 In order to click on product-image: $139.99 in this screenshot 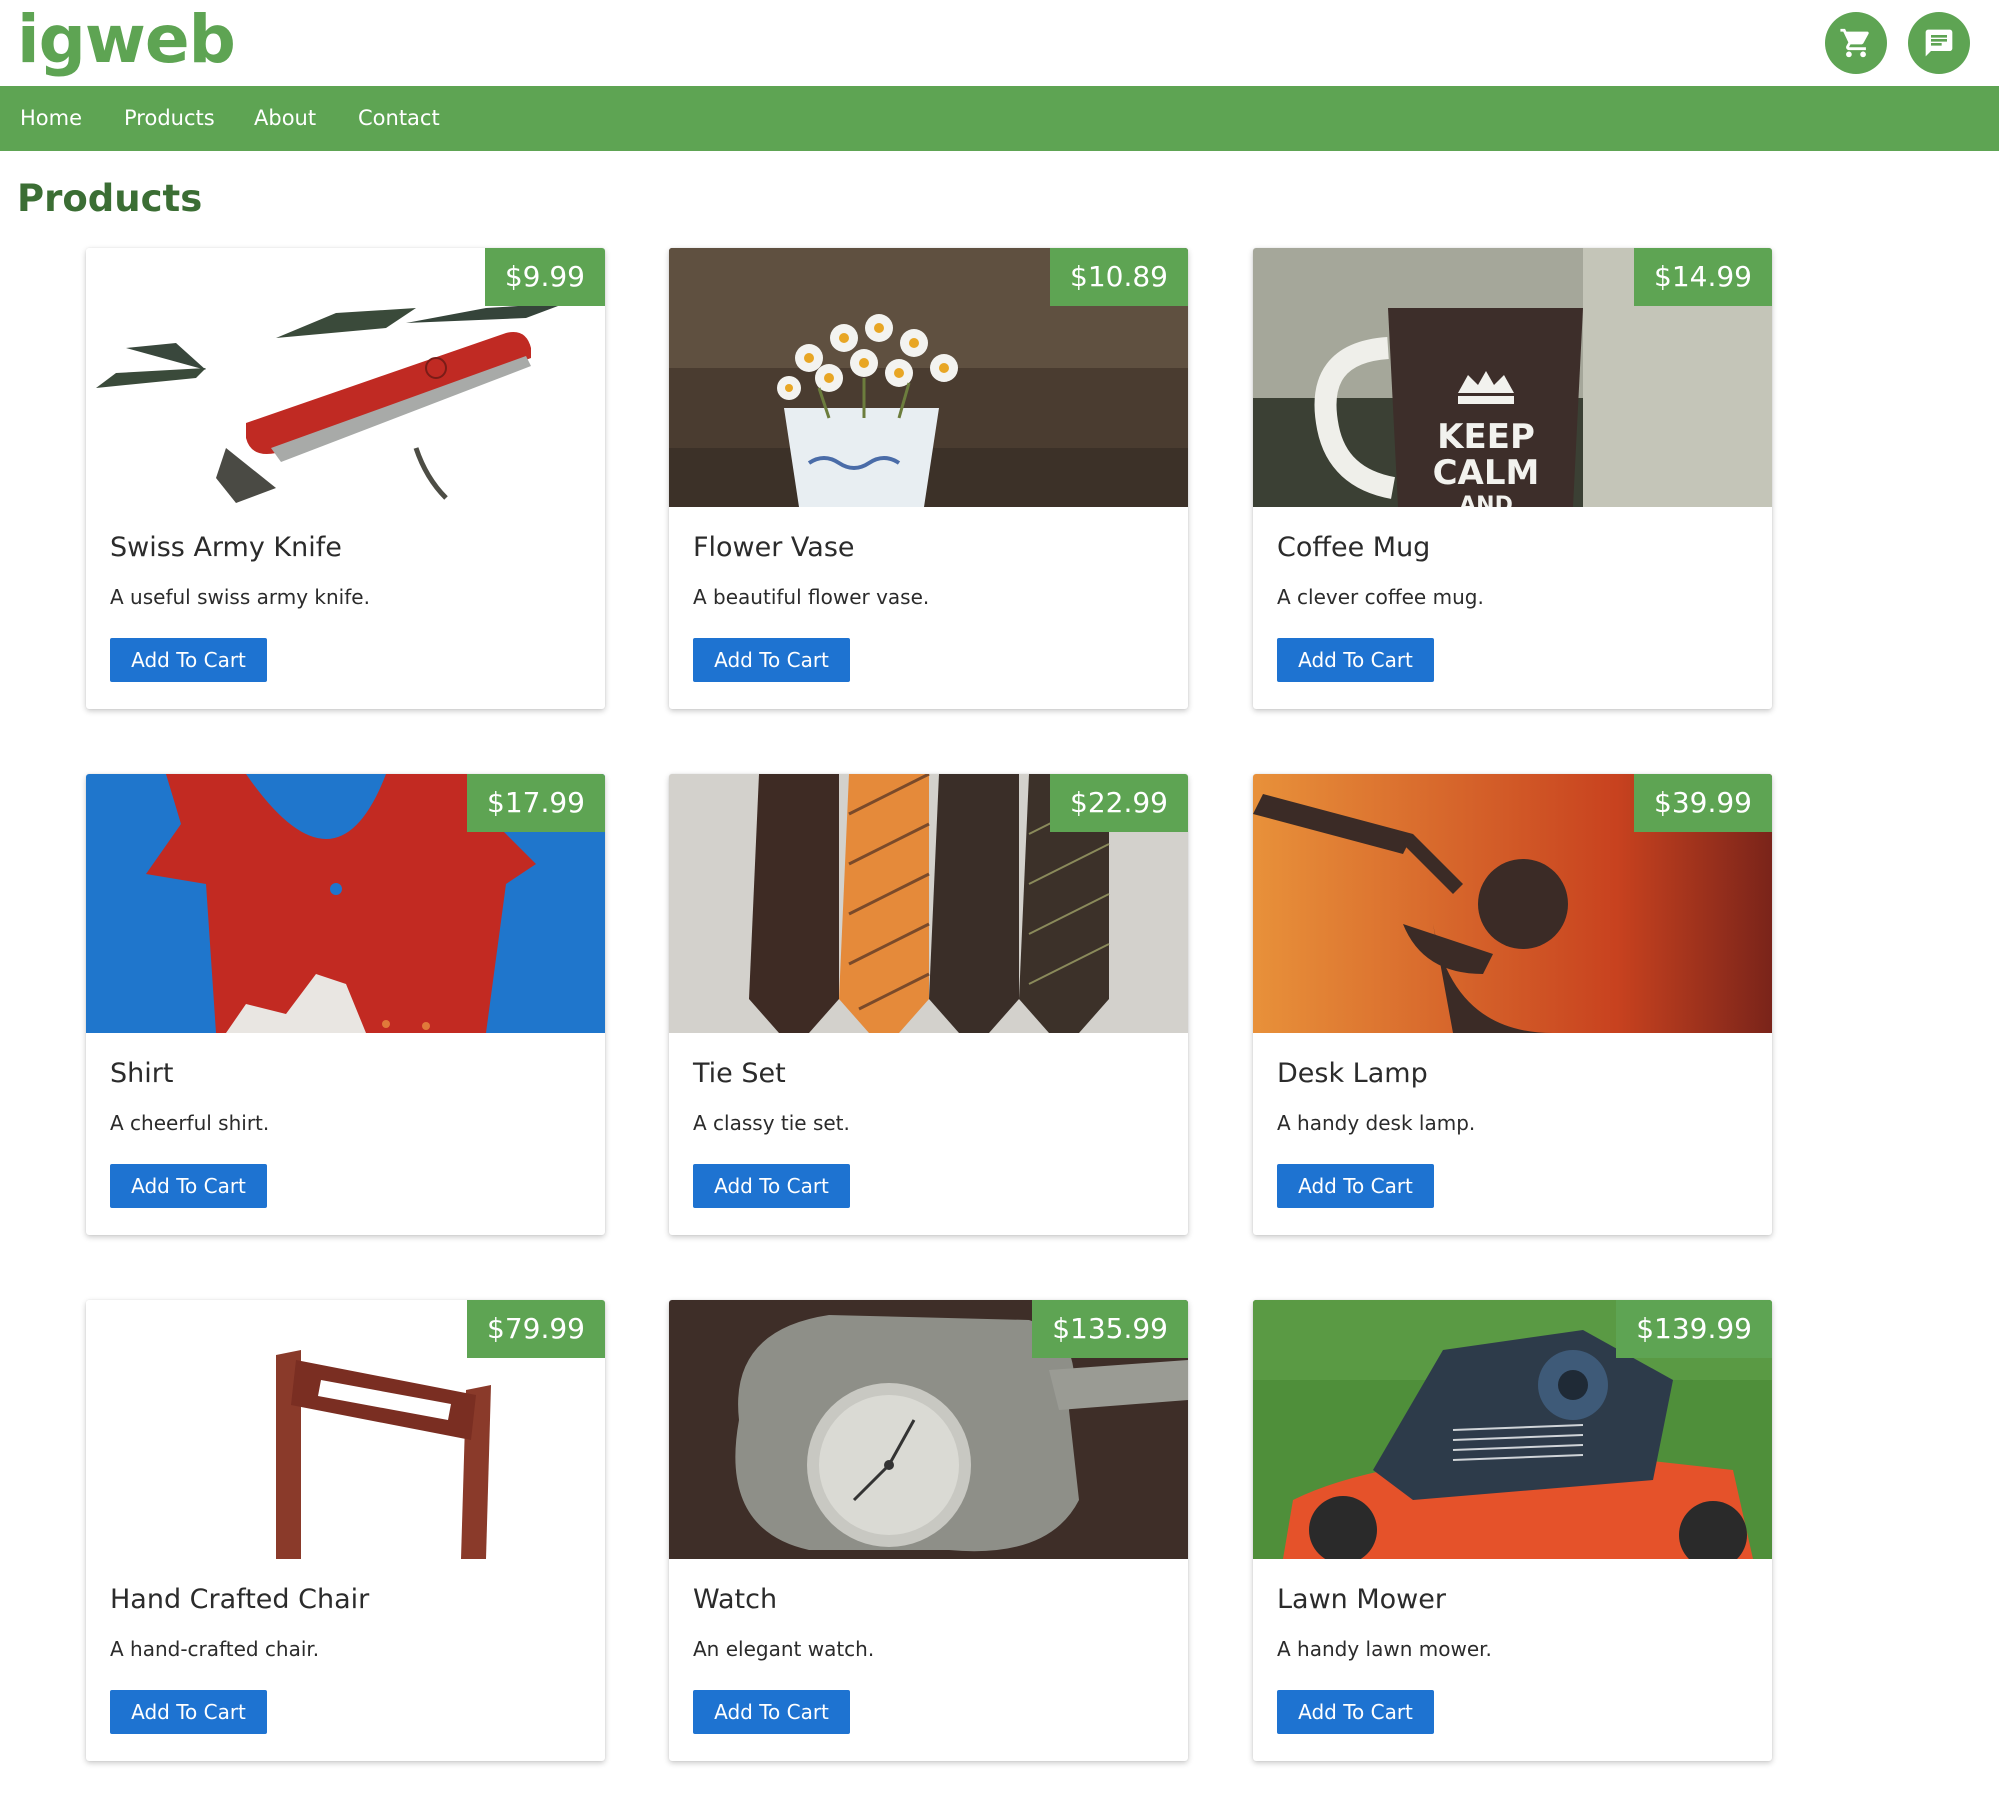, I will do `click(1512, 1429)`.